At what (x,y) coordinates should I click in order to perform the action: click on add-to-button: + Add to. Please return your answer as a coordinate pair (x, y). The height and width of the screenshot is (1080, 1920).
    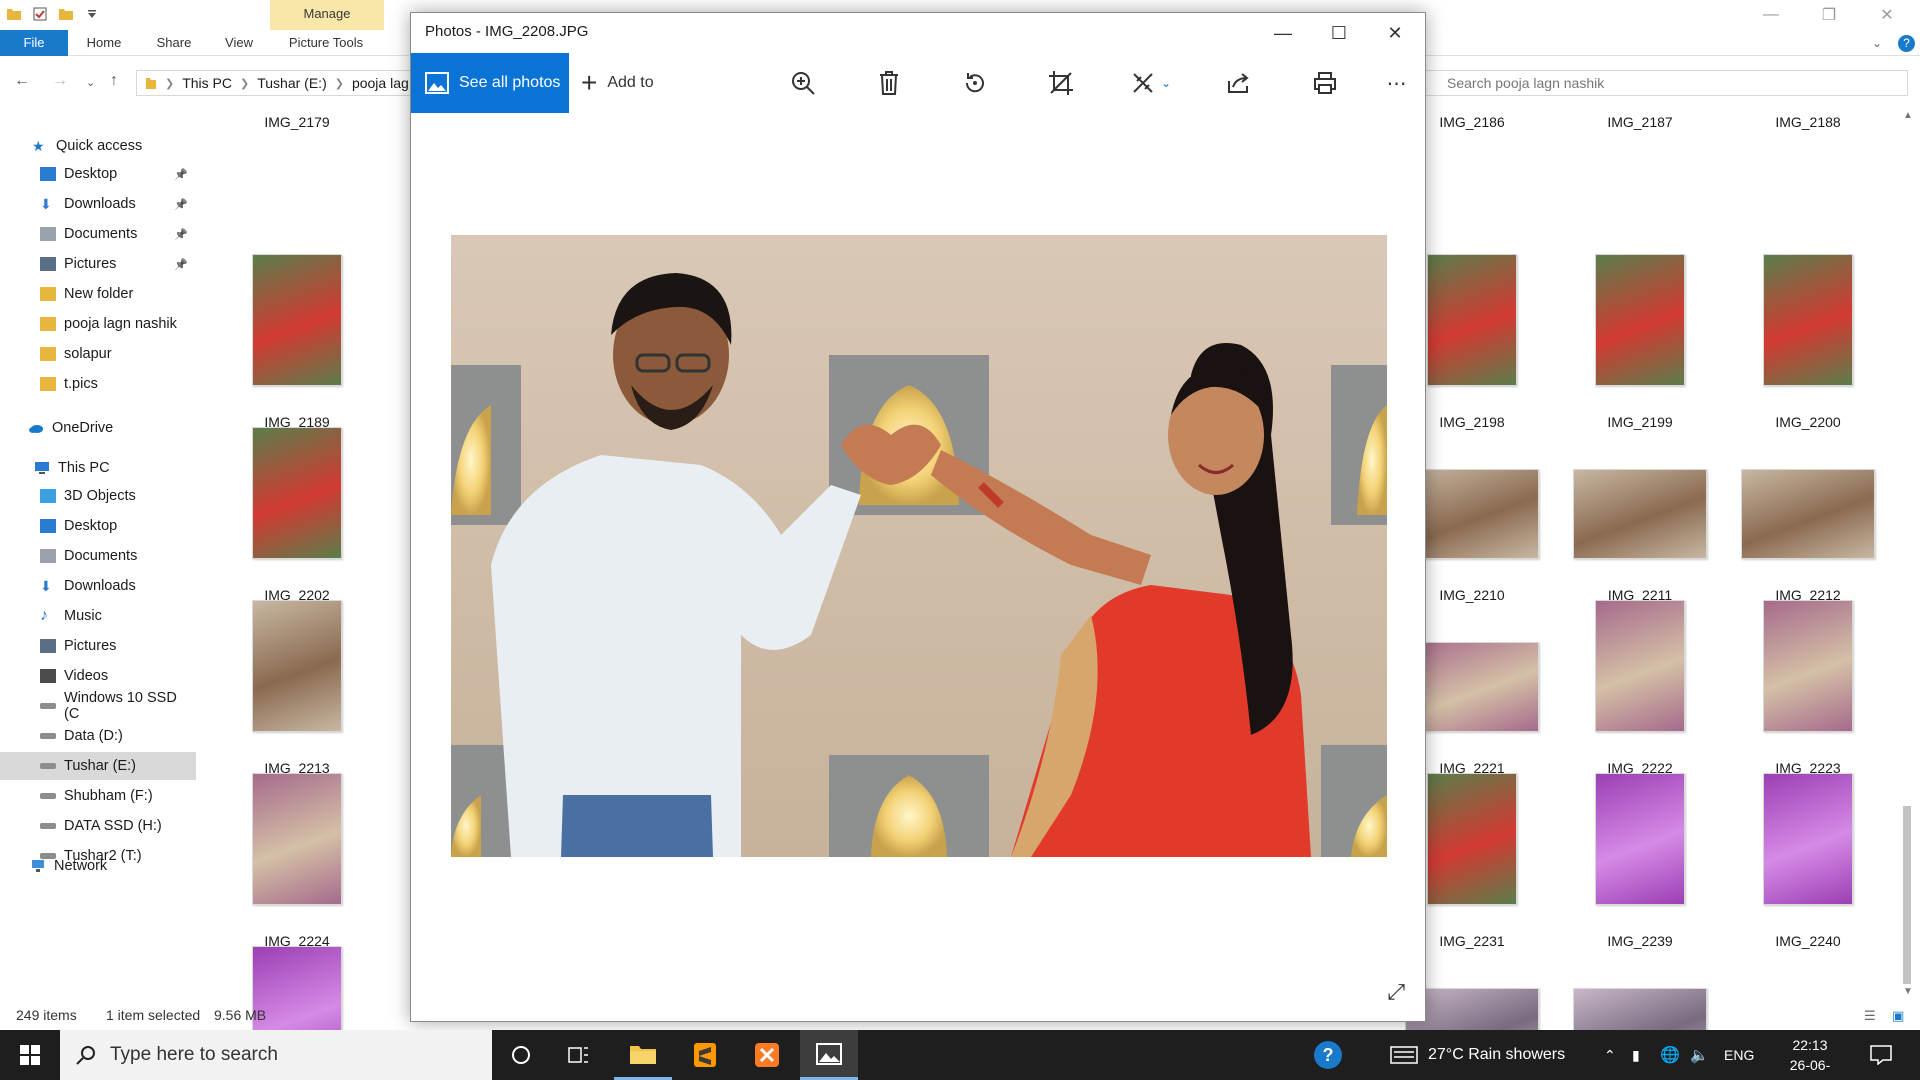
    Looking at the image, I should click on (629, 83).